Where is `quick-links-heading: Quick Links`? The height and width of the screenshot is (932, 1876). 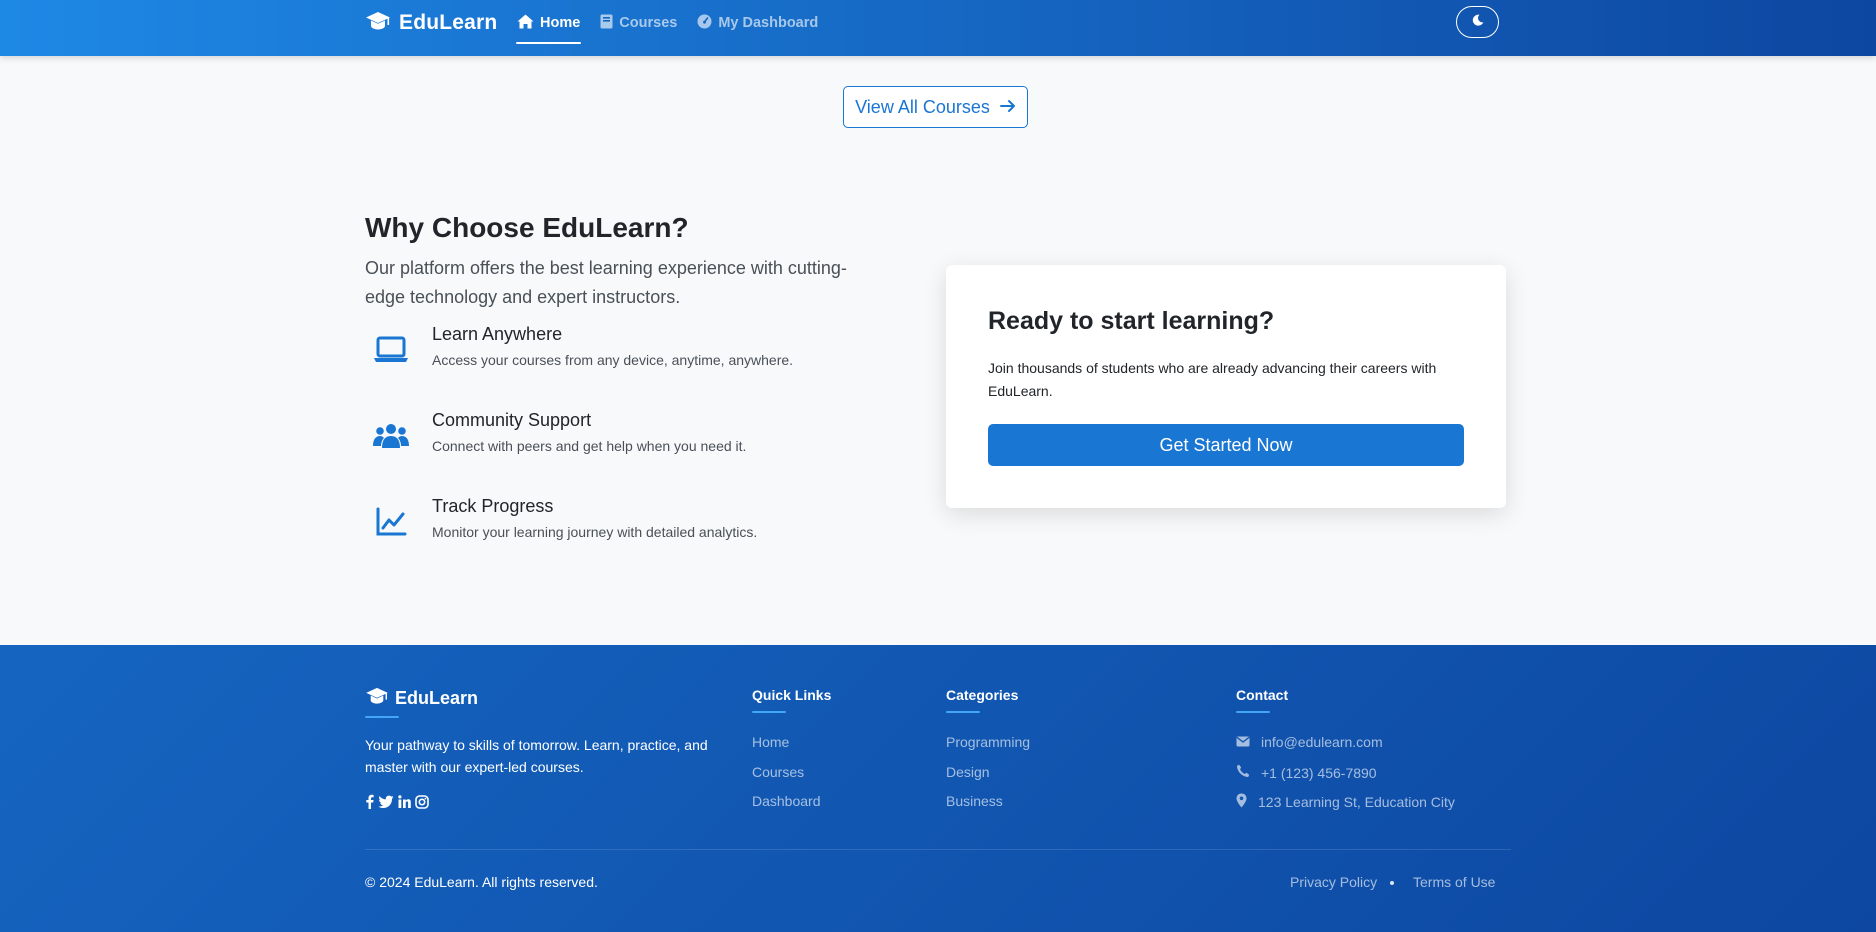
quick-links-heading: Quick Links is located at coordinates (792, 695).